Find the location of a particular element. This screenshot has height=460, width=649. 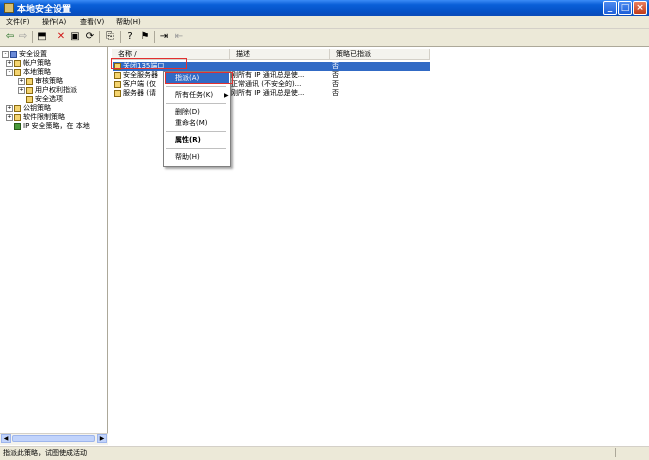

menu-item-help: 帮助(H) is located at coordinates (197, 157).